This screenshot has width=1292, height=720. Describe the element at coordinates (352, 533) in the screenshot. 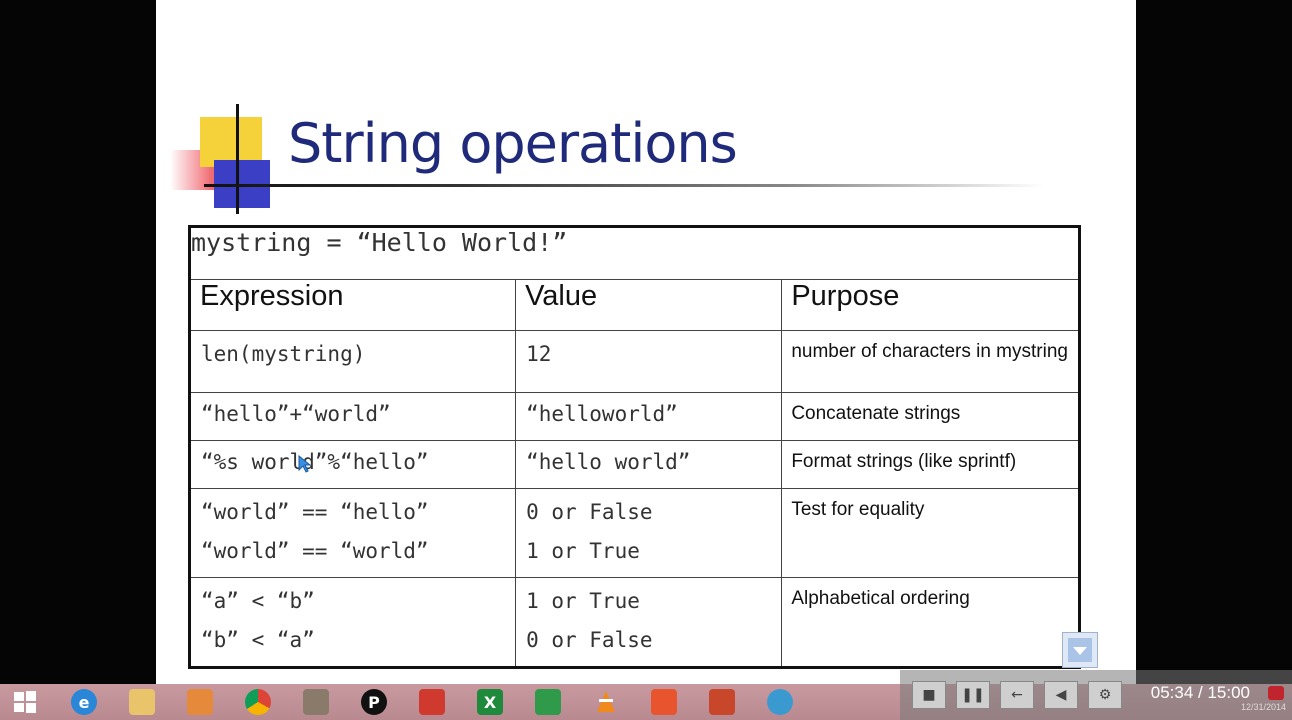

I see `expression-cell: “world” == “hello” “world” == “world”` at that location.